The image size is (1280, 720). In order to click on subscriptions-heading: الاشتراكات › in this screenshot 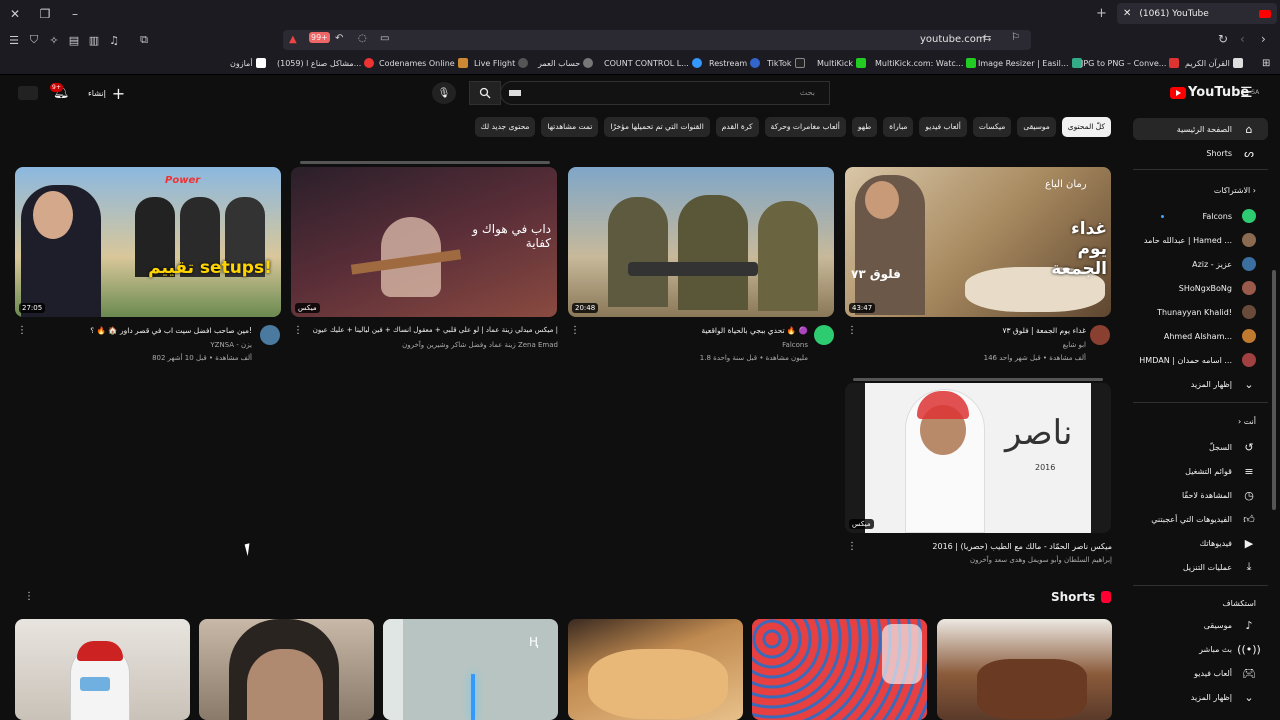, I will do `click(1235, 190)`.